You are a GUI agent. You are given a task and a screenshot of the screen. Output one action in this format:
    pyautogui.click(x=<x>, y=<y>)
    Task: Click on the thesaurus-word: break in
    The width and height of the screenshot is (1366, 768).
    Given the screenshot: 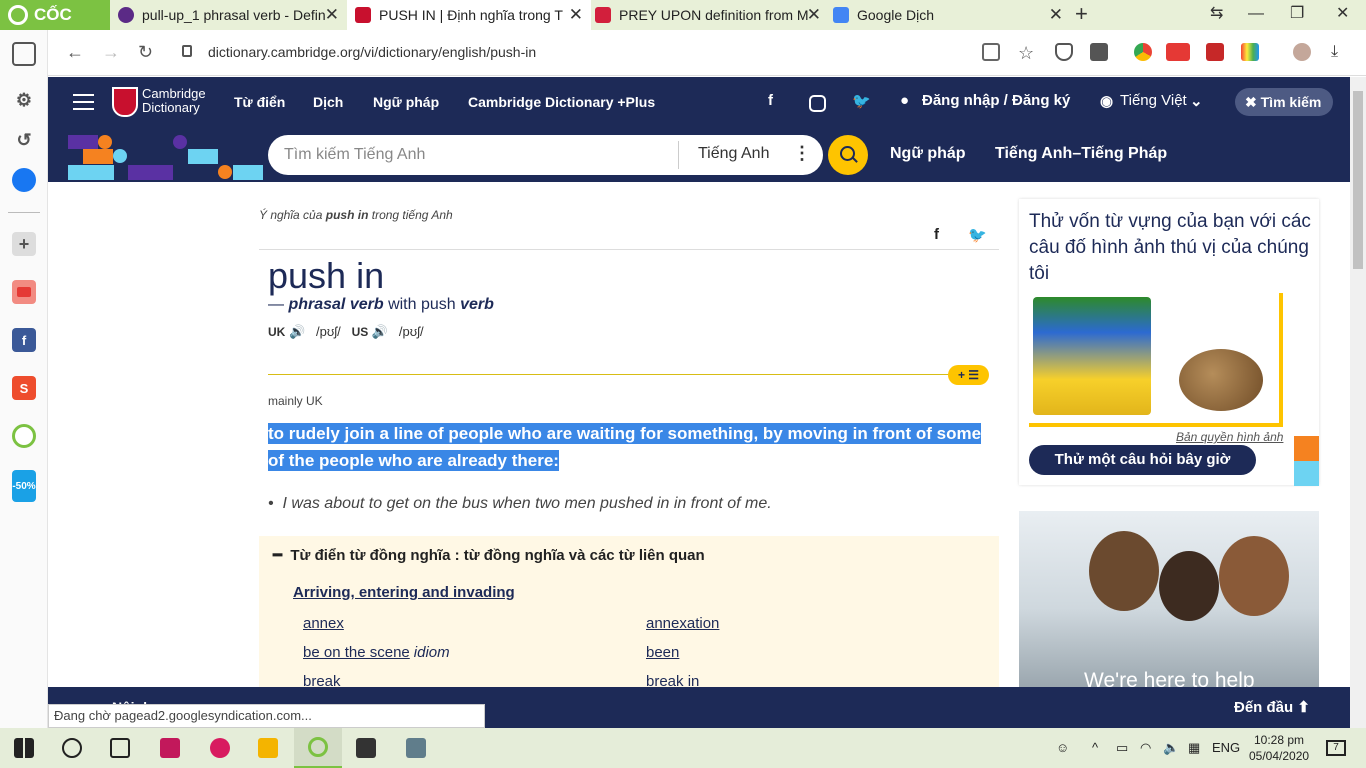 What is the action you would take?
    pyautogui.click(x=672, y=680)
    